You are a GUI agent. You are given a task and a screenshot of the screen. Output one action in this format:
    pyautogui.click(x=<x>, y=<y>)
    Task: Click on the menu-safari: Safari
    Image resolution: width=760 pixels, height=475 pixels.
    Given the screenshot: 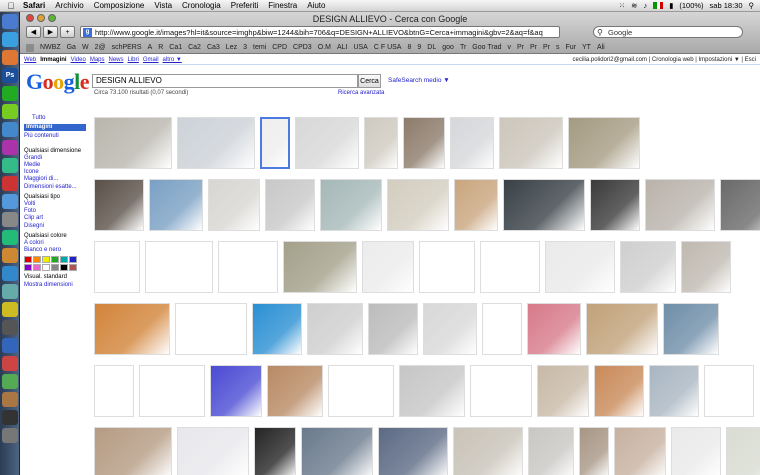 What is the action you would take?
    pyautogui.click(x=34, y=5)
    